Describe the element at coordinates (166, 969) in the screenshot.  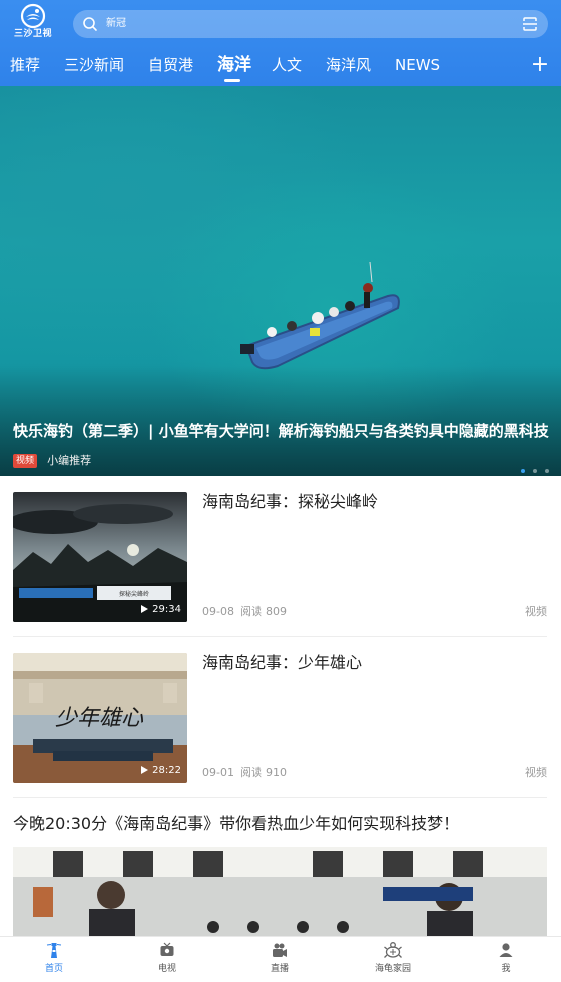
I see `nav-label: 电视` at that location.